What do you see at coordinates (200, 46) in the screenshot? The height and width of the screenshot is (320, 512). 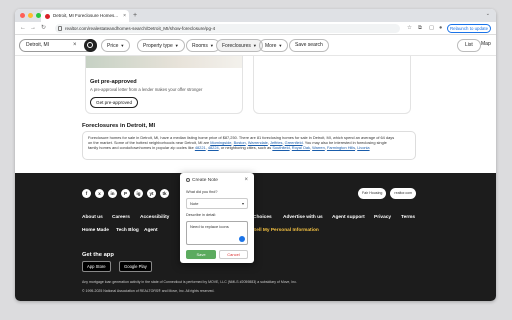 I see `filter-label: Rooms` at bounding box center [200, 46].